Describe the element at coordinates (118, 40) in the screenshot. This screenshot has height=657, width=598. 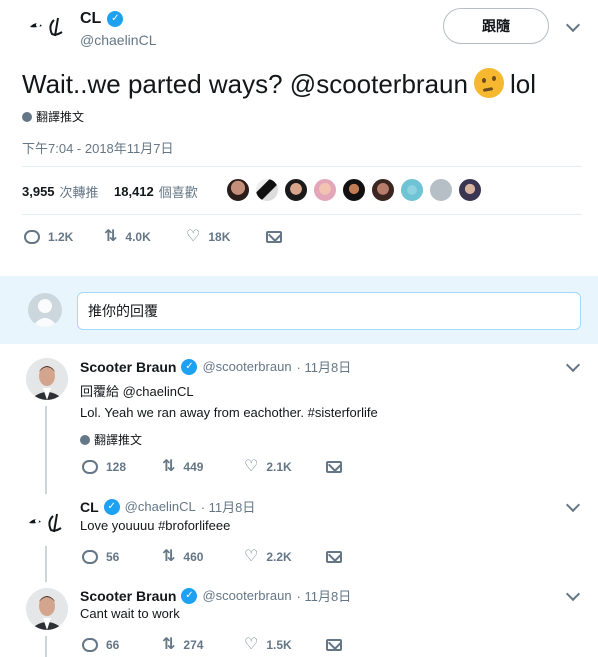
I see `author-handle: @chaelinCL` at that location.